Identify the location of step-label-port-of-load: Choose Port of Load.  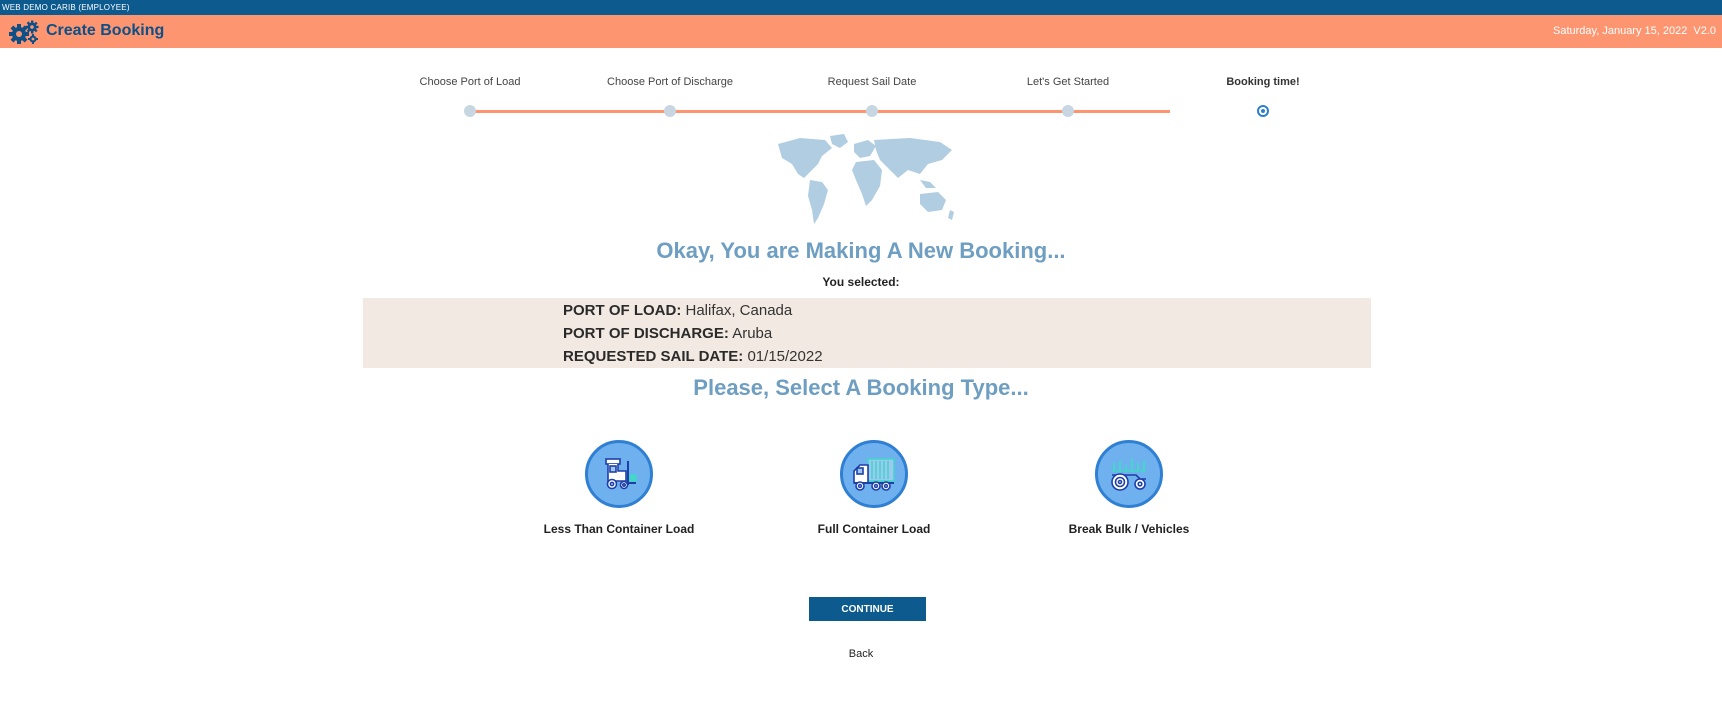
(470, 82).